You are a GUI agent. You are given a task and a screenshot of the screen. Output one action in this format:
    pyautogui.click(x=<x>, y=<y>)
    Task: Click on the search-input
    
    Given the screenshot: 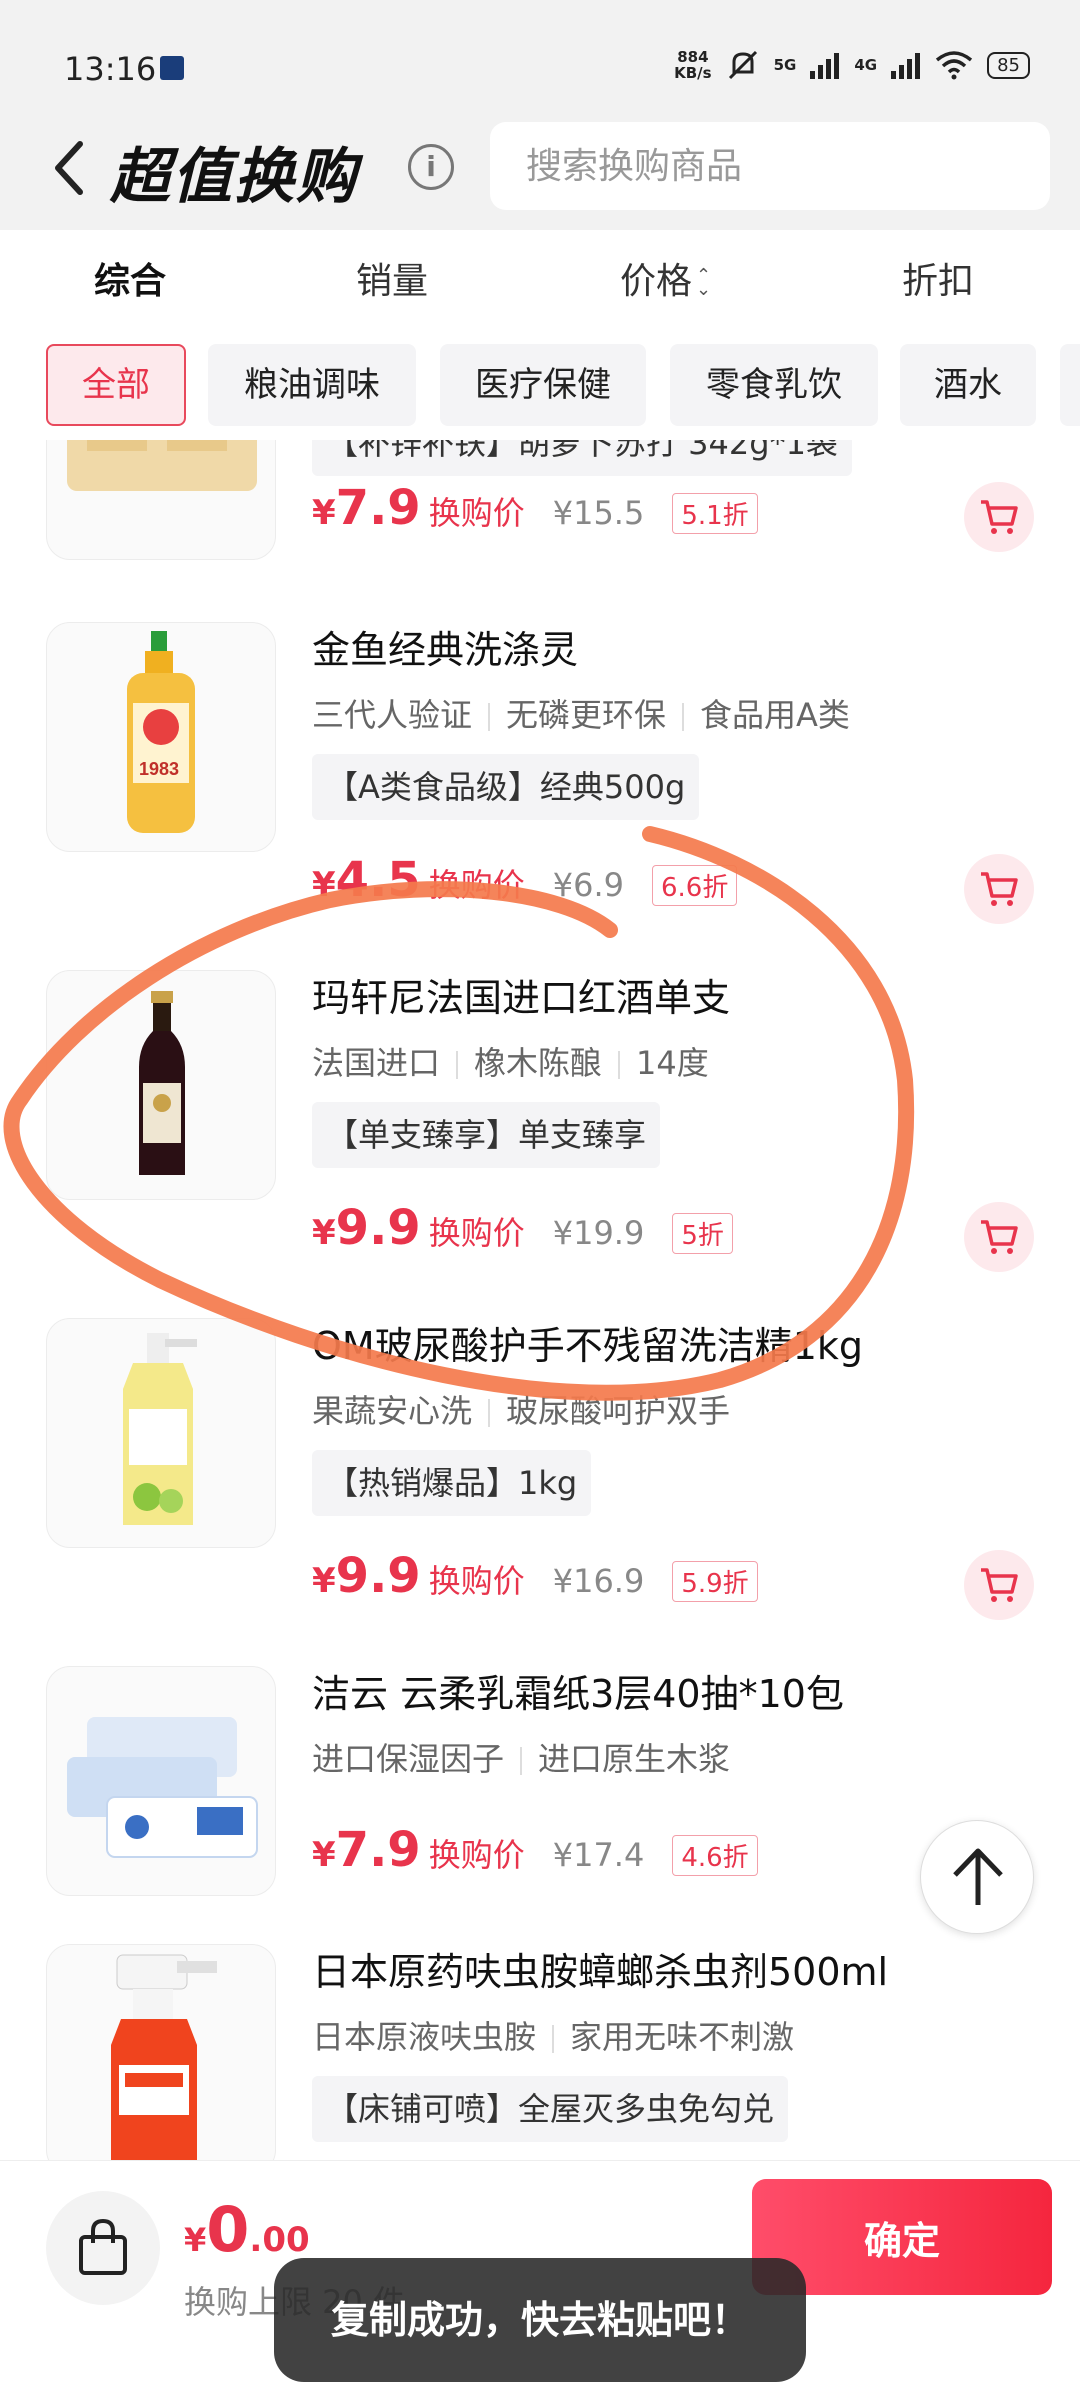 What is the action you would take?
    pyautogui.click(x=770, y=166)
    